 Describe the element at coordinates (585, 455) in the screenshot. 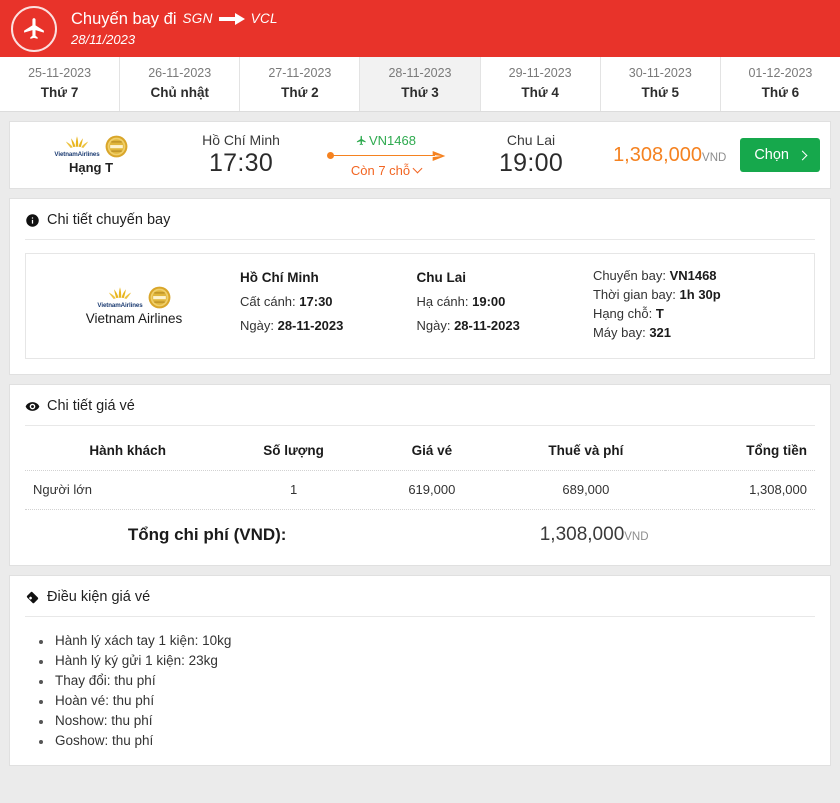

I see `column-header-tax: Thuế và phí` at that location.